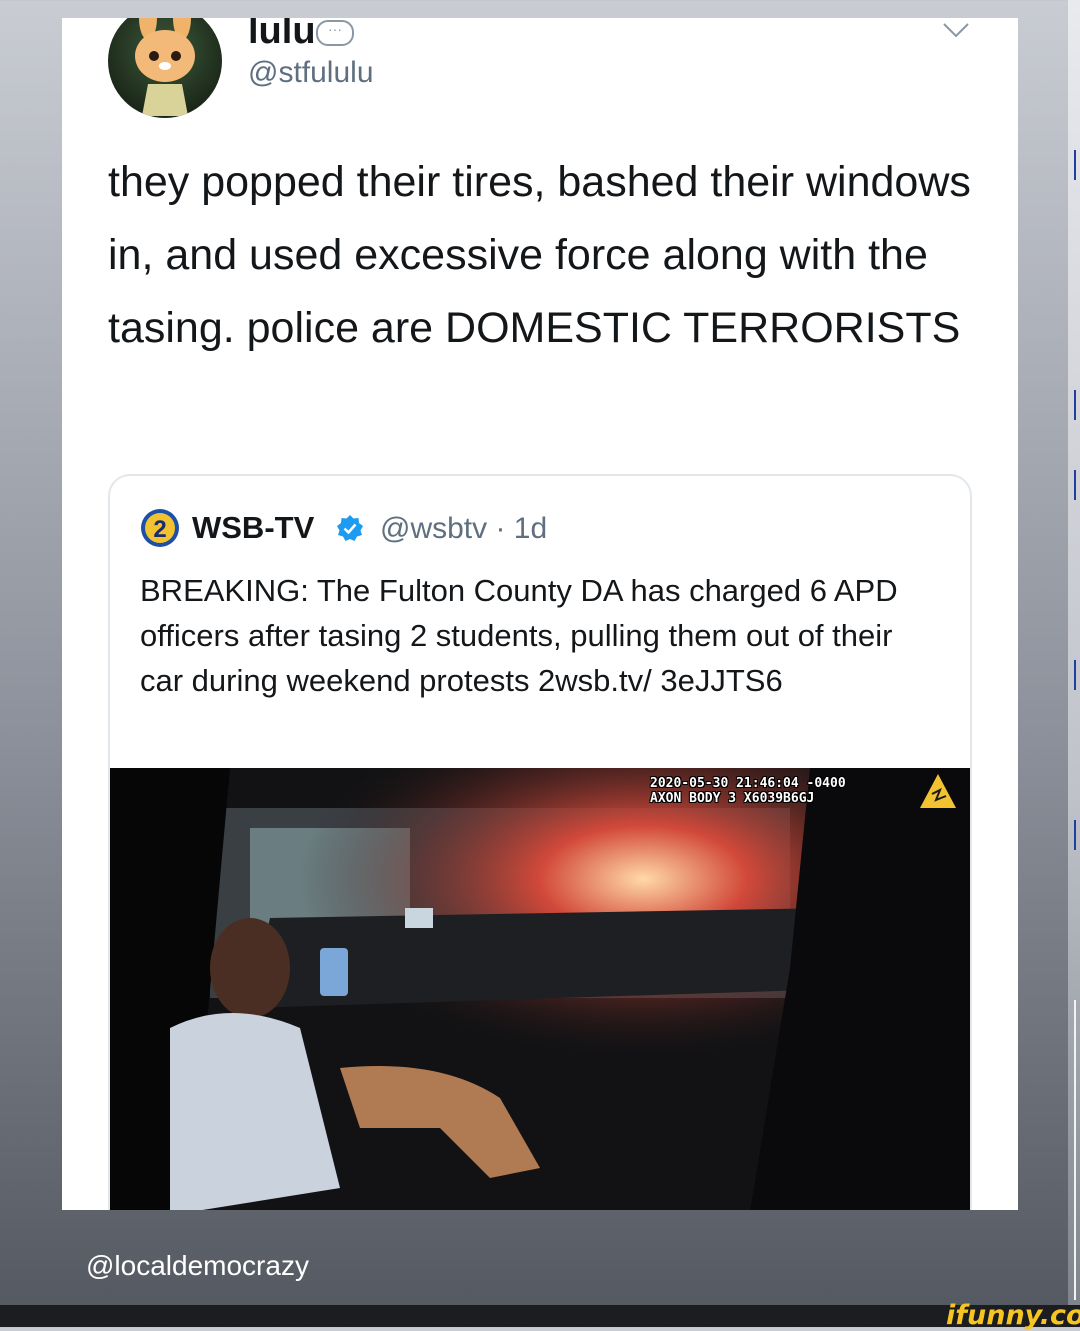  Describe the element at coordinates (956, 30) in the screenshot. I see `chevron-down-icon` at that location.